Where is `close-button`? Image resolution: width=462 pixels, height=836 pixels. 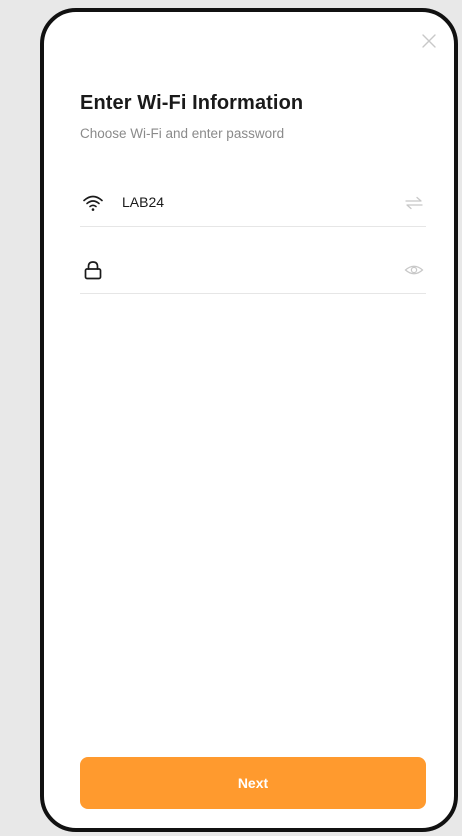 close-button is located at coordinates (429, 41).